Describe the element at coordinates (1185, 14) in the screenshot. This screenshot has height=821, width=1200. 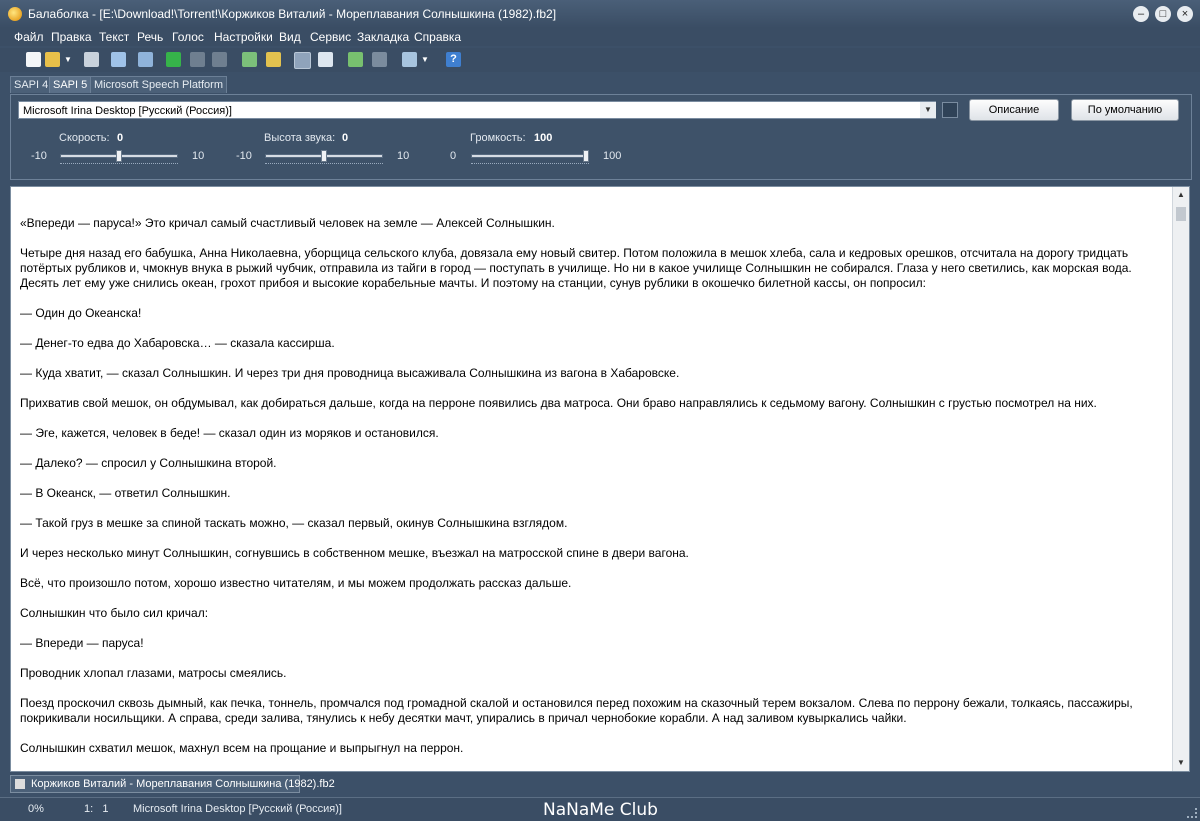
I see `close-button: ×` at that location.